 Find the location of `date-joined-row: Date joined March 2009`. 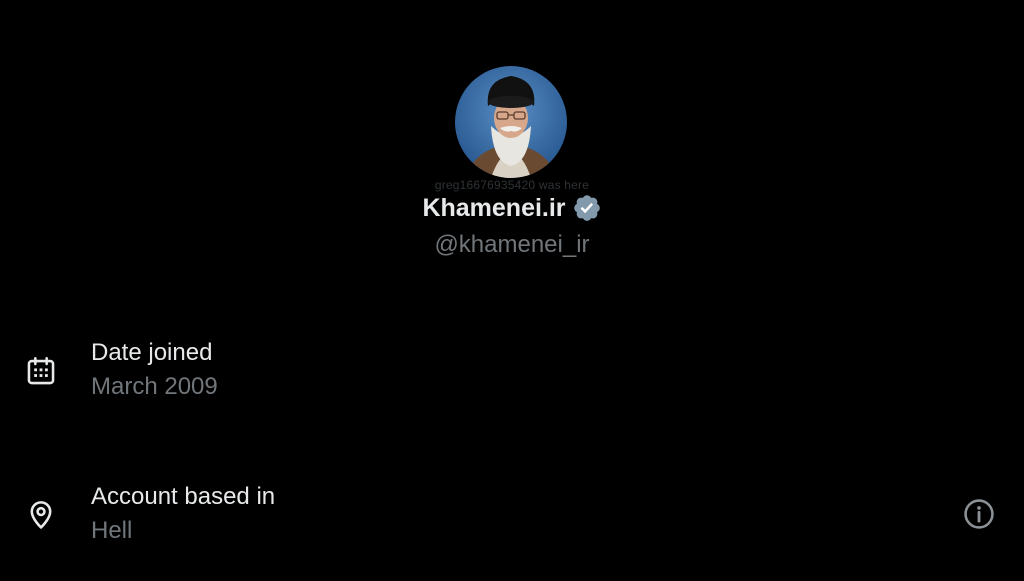

date-joined-row: Date joined March 2009 is located at coordinates (512, 371).